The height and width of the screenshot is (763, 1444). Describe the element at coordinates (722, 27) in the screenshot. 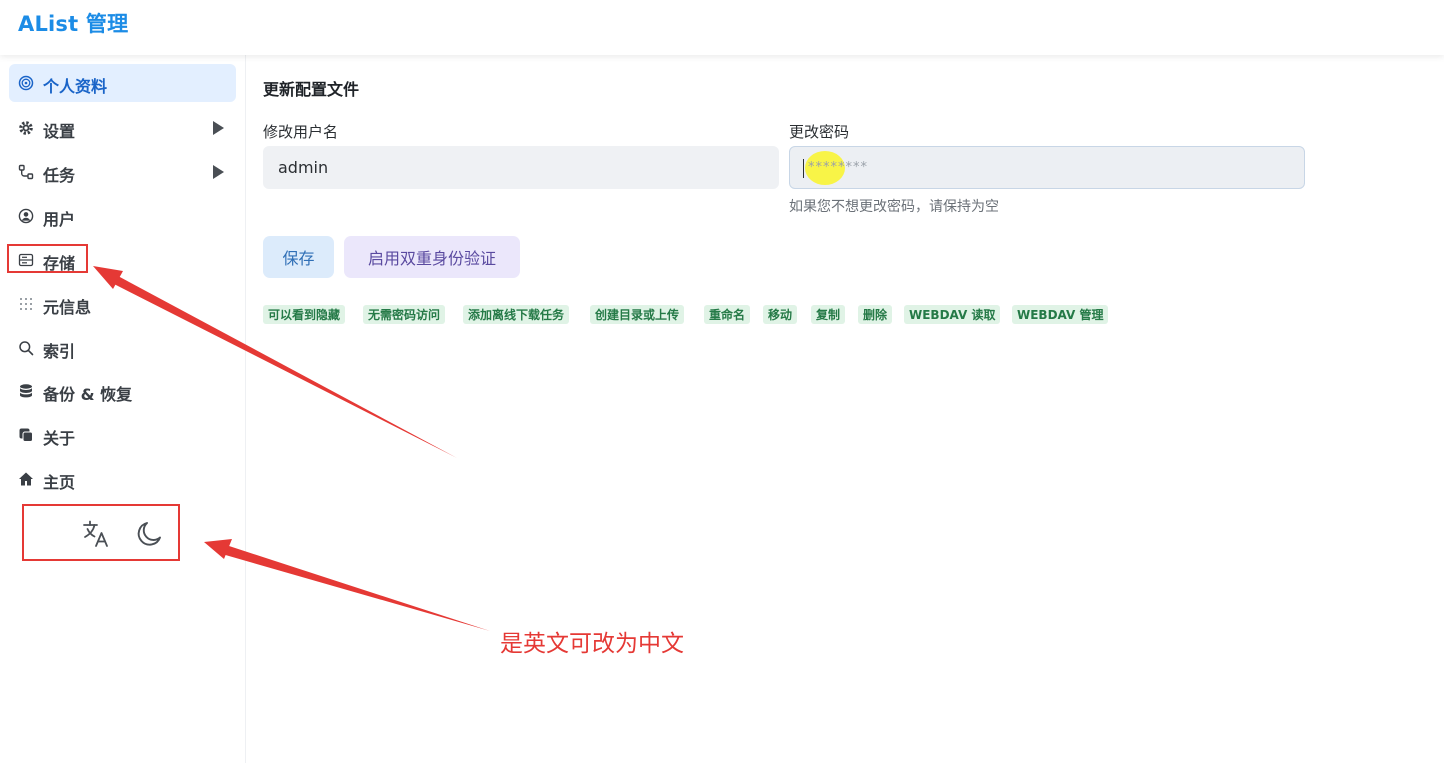

I see `app-header: AList 管理` at that location.